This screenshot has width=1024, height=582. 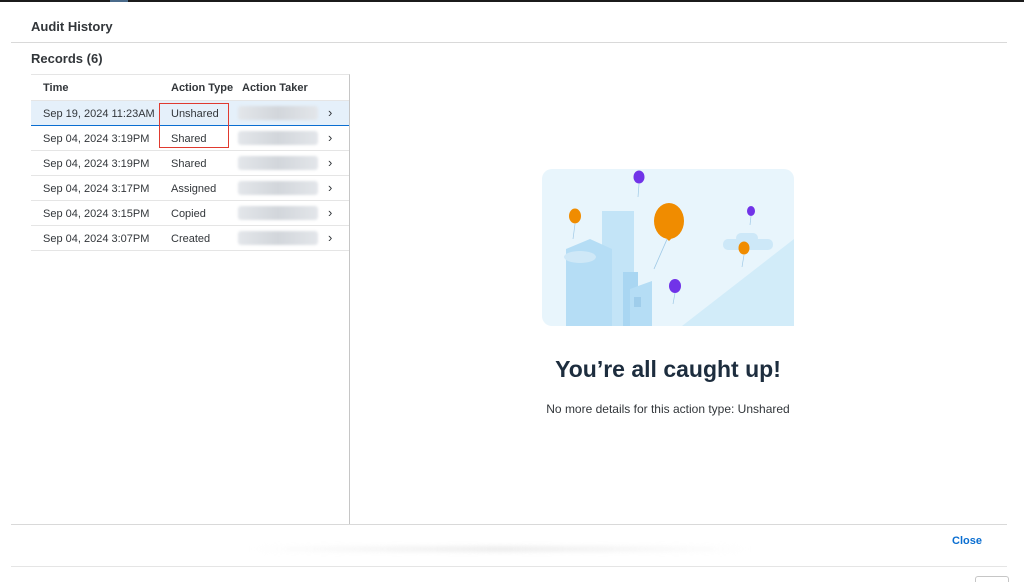 I want to click on corner-control, so click(x=992, y=579).